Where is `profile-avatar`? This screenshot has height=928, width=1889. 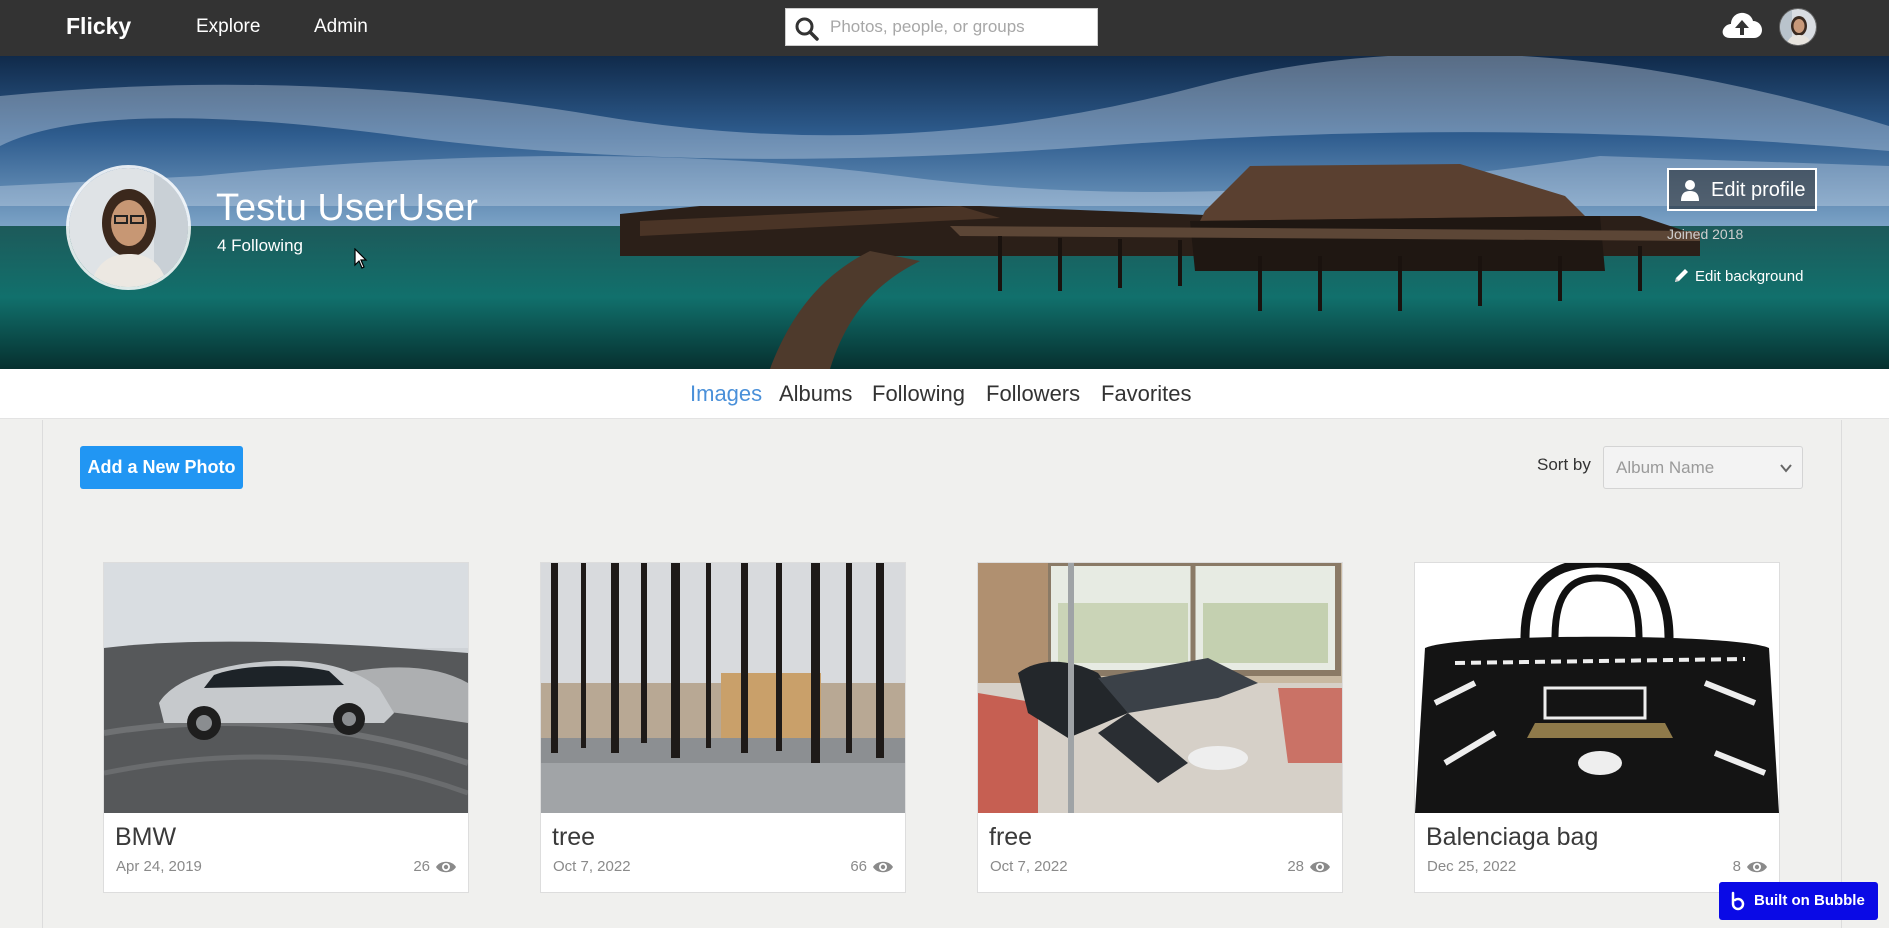
profile-avatar is located at coordinates (128, 227).